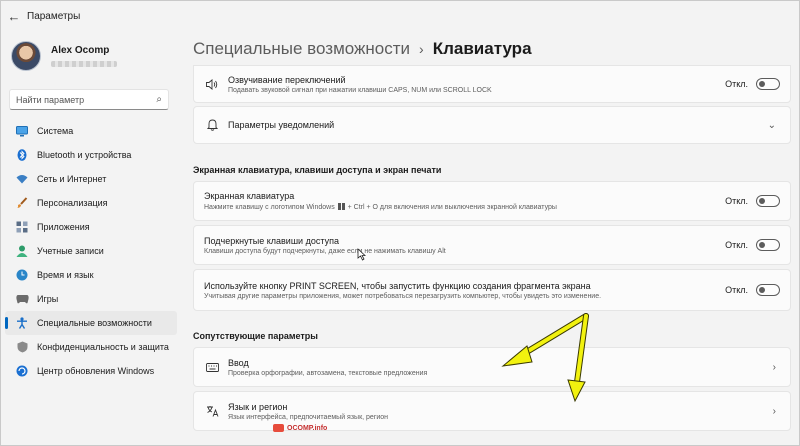  I want to click on search-box: ⌕, so click(89, 99).